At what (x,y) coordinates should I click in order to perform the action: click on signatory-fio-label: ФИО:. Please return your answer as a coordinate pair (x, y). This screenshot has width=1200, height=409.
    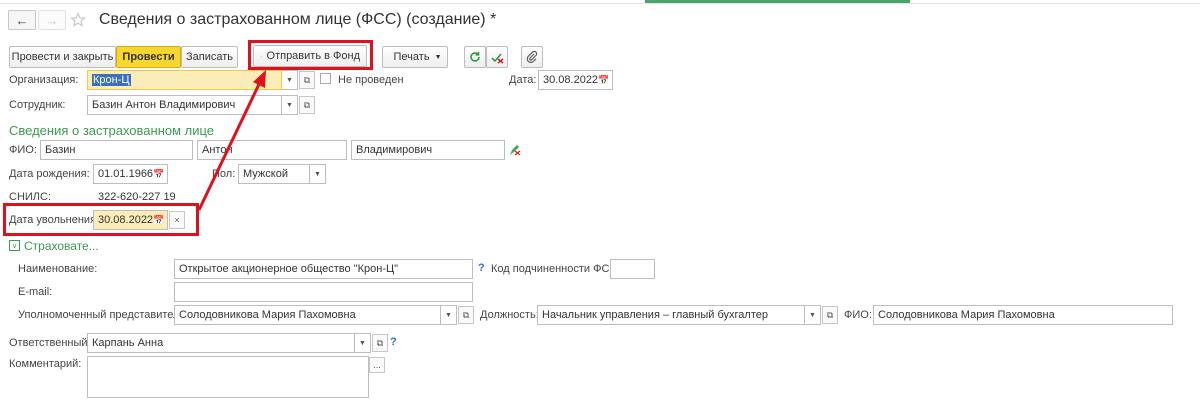
    Looking at the image, I should click on (858, 315).